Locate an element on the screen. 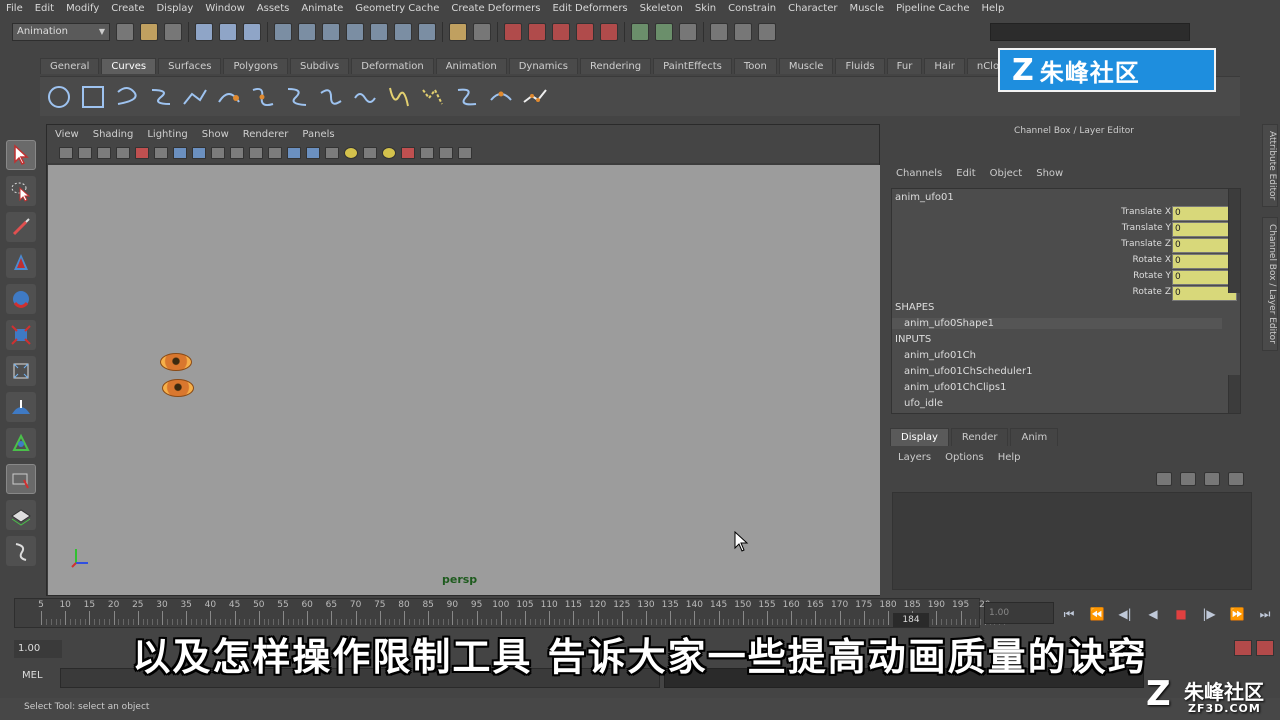 Image resolution: width=1280 pixels, height=720 pixels. input-node: anim_ufo01ChScheduler1 is located at coordinates (968, 371).